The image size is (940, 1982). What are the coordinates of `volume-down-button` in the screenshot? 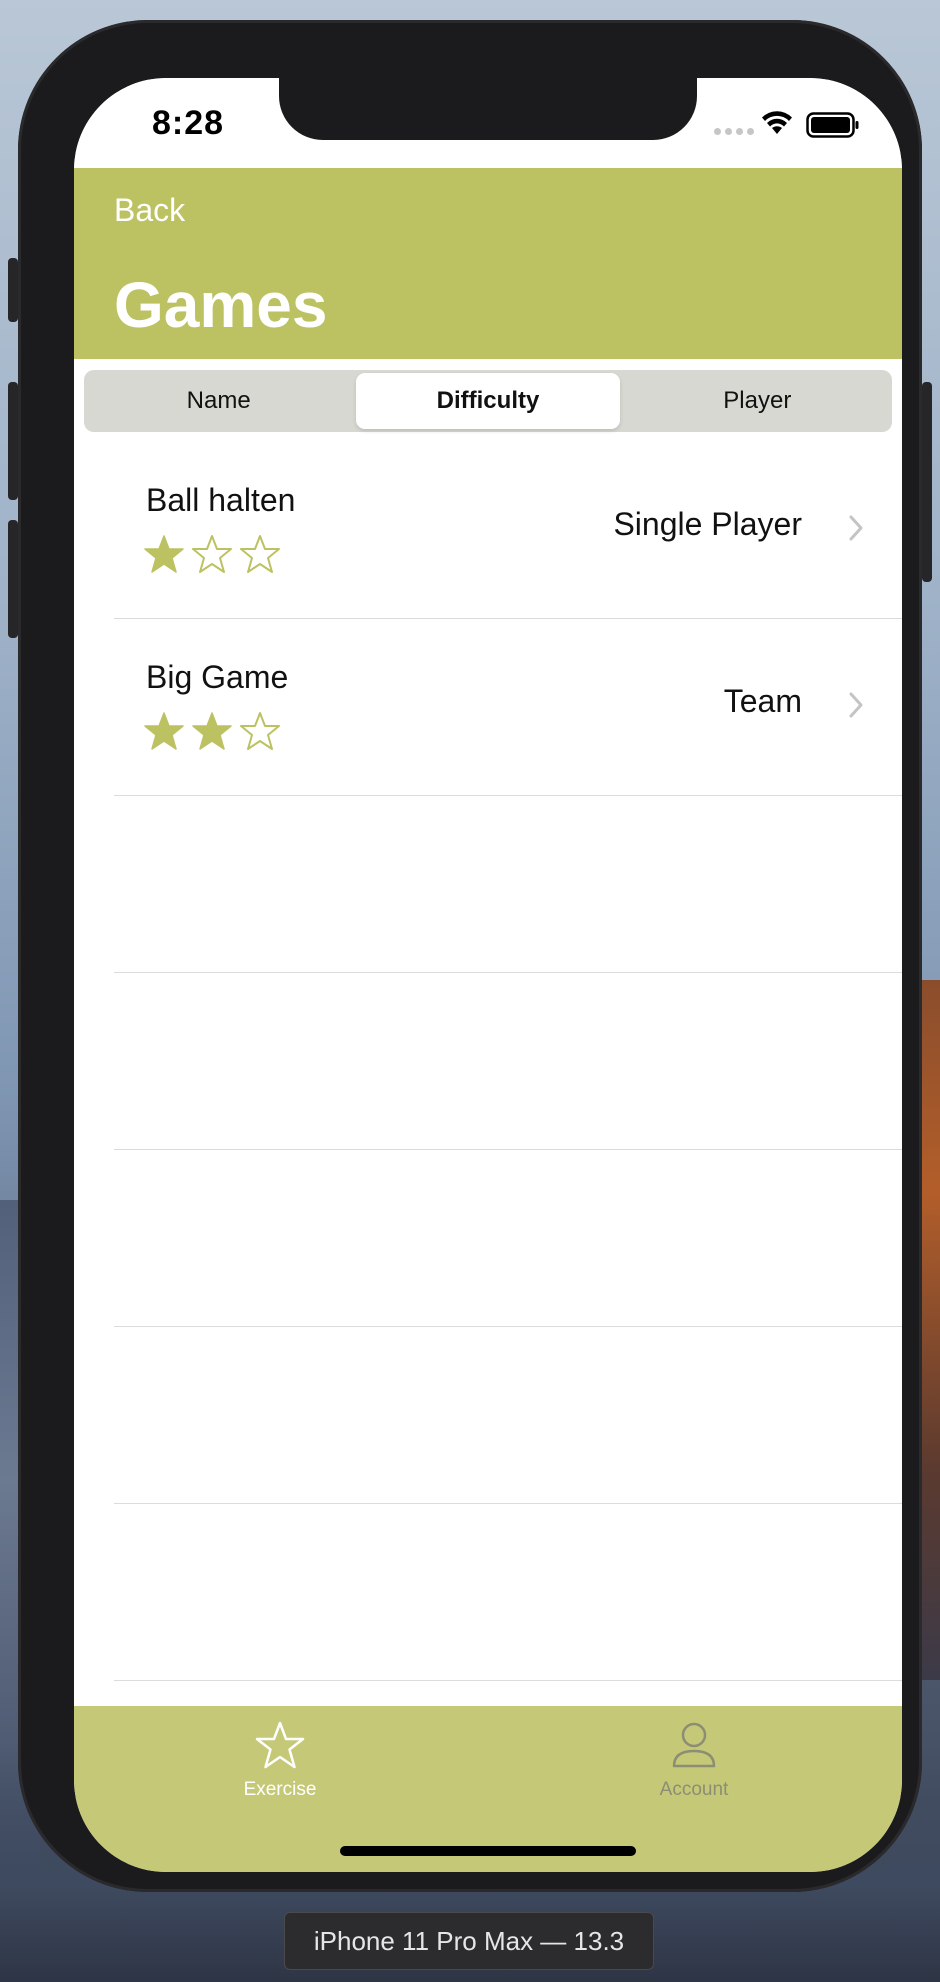 It's located at (13, 579).